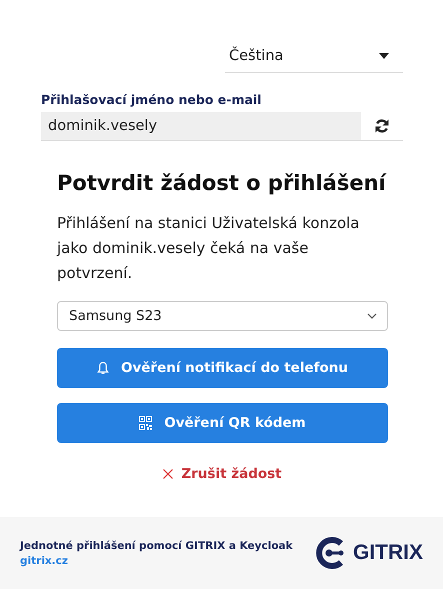 The height and width of the screenshot is (589, 443). What do you see at coordinates (314, 58) in the screenshot?
I see `language-select: Čeština` at bounding box center [314, 58].